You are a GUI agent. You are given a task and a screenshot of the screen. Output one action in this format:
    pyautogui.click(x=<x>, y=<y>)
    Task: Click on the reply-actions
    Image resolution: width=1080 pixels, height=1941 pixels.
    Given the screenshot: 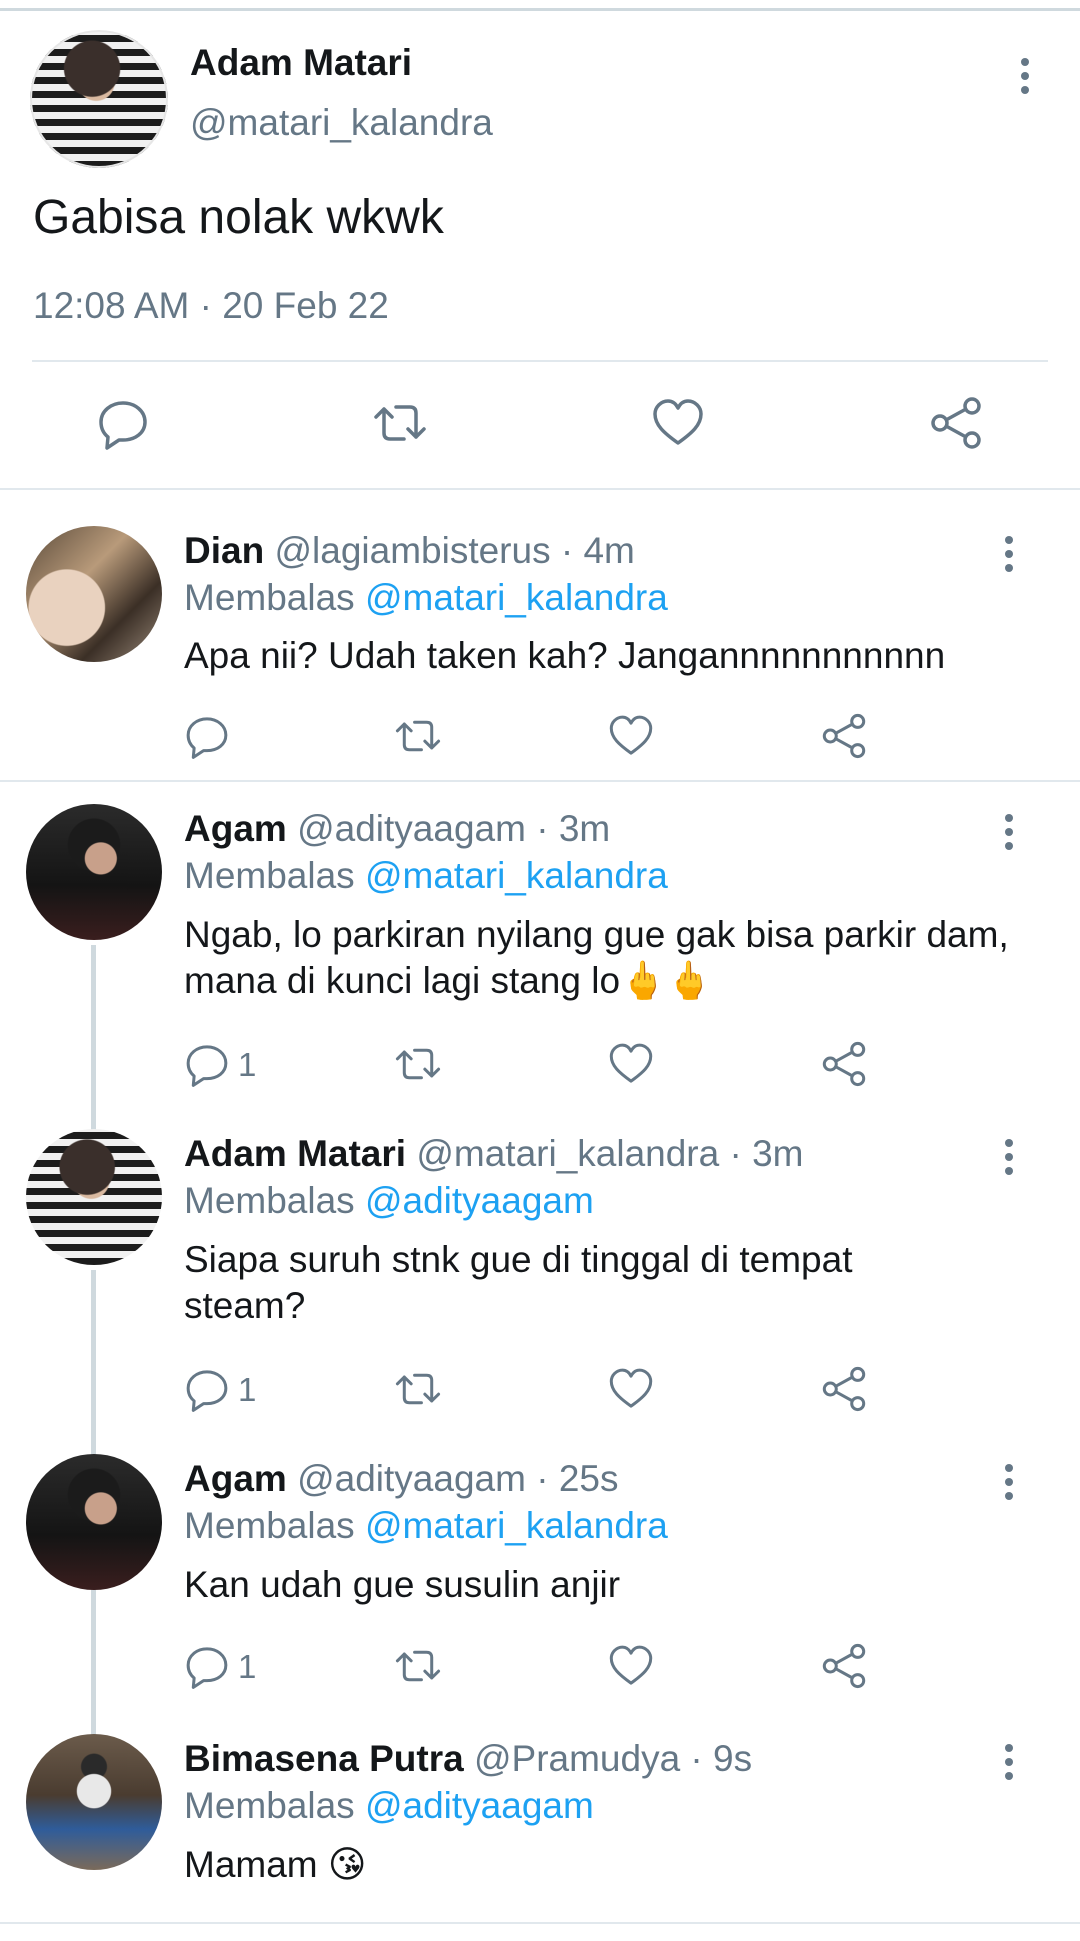 What is the action you would take?
    pyautogui.click(x=540, y=737)
    